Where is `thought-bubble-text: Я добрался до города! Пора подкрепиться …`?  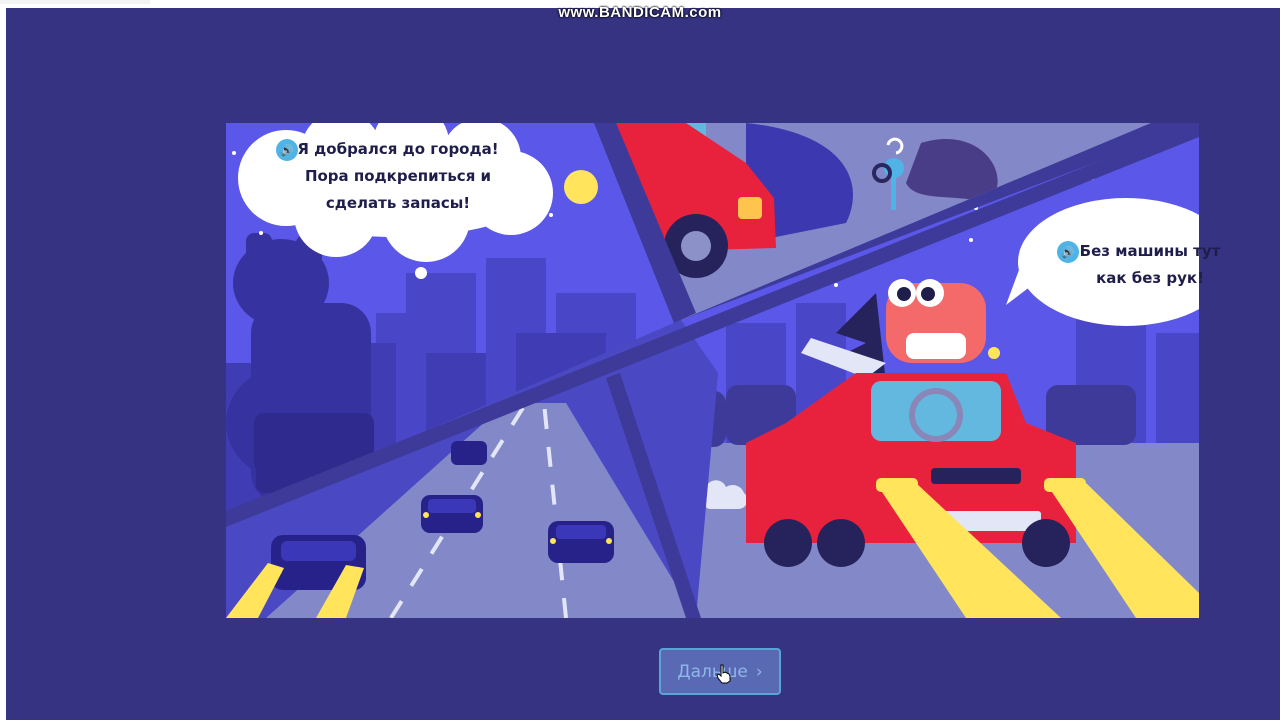 thought-bubble-text: Я добрался до города! Пора подкрепиться … is located at coordinates (398, 176).